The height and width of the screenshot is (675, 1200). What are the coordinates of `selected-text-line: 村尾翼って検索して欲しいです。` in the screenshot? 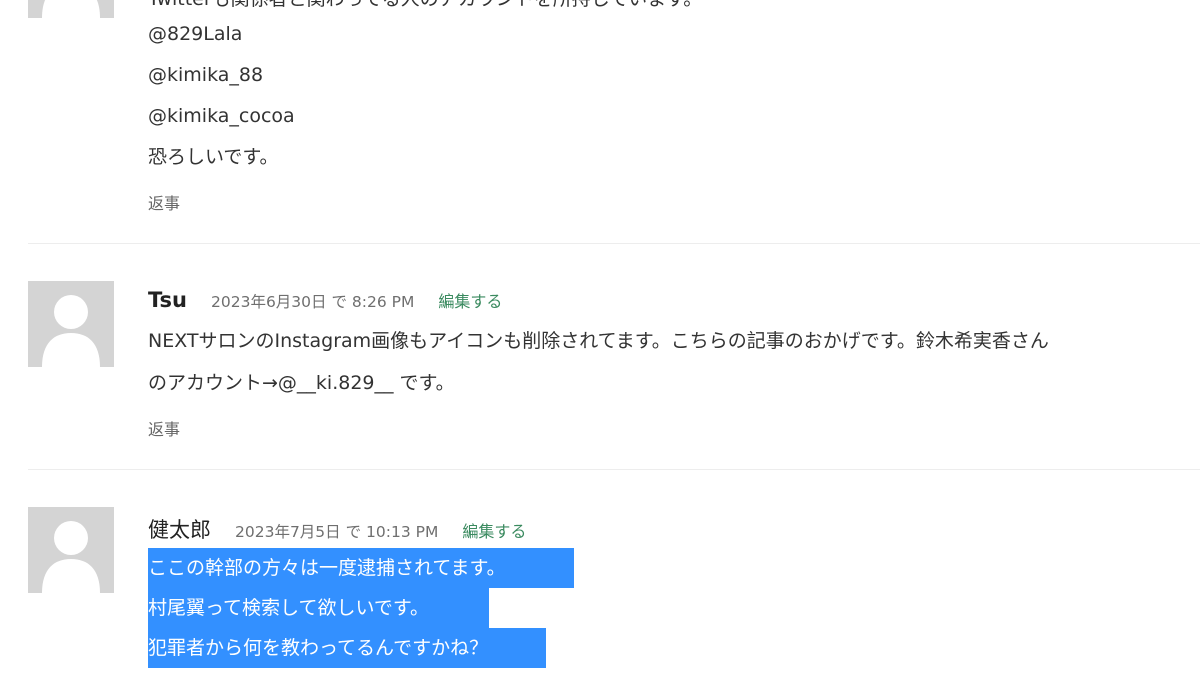 It's located at (318, 608).